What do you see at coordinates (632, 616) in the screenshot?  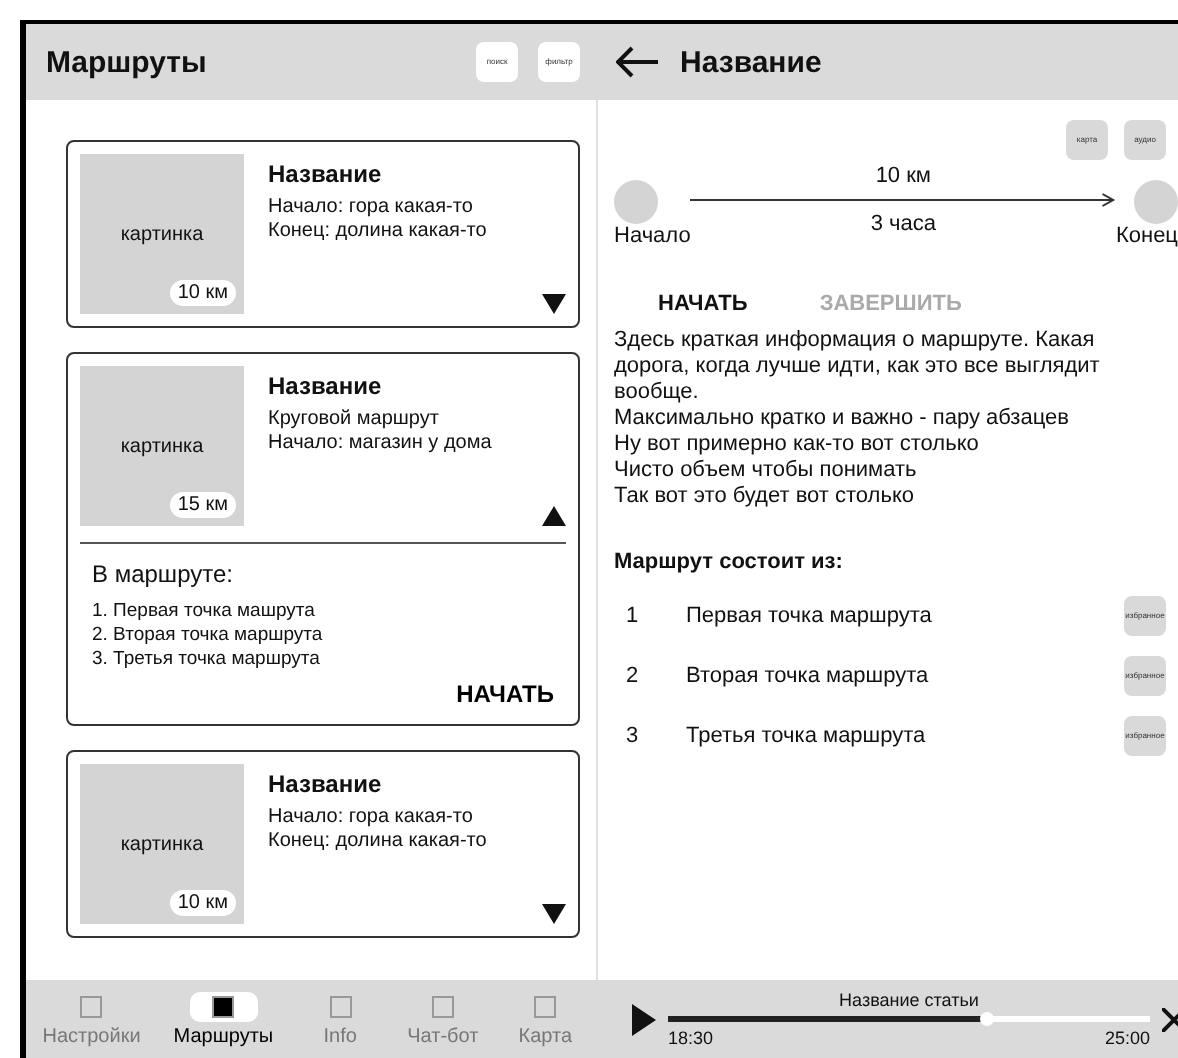 I see `point-number: 1` at bounding box center [632, 616].